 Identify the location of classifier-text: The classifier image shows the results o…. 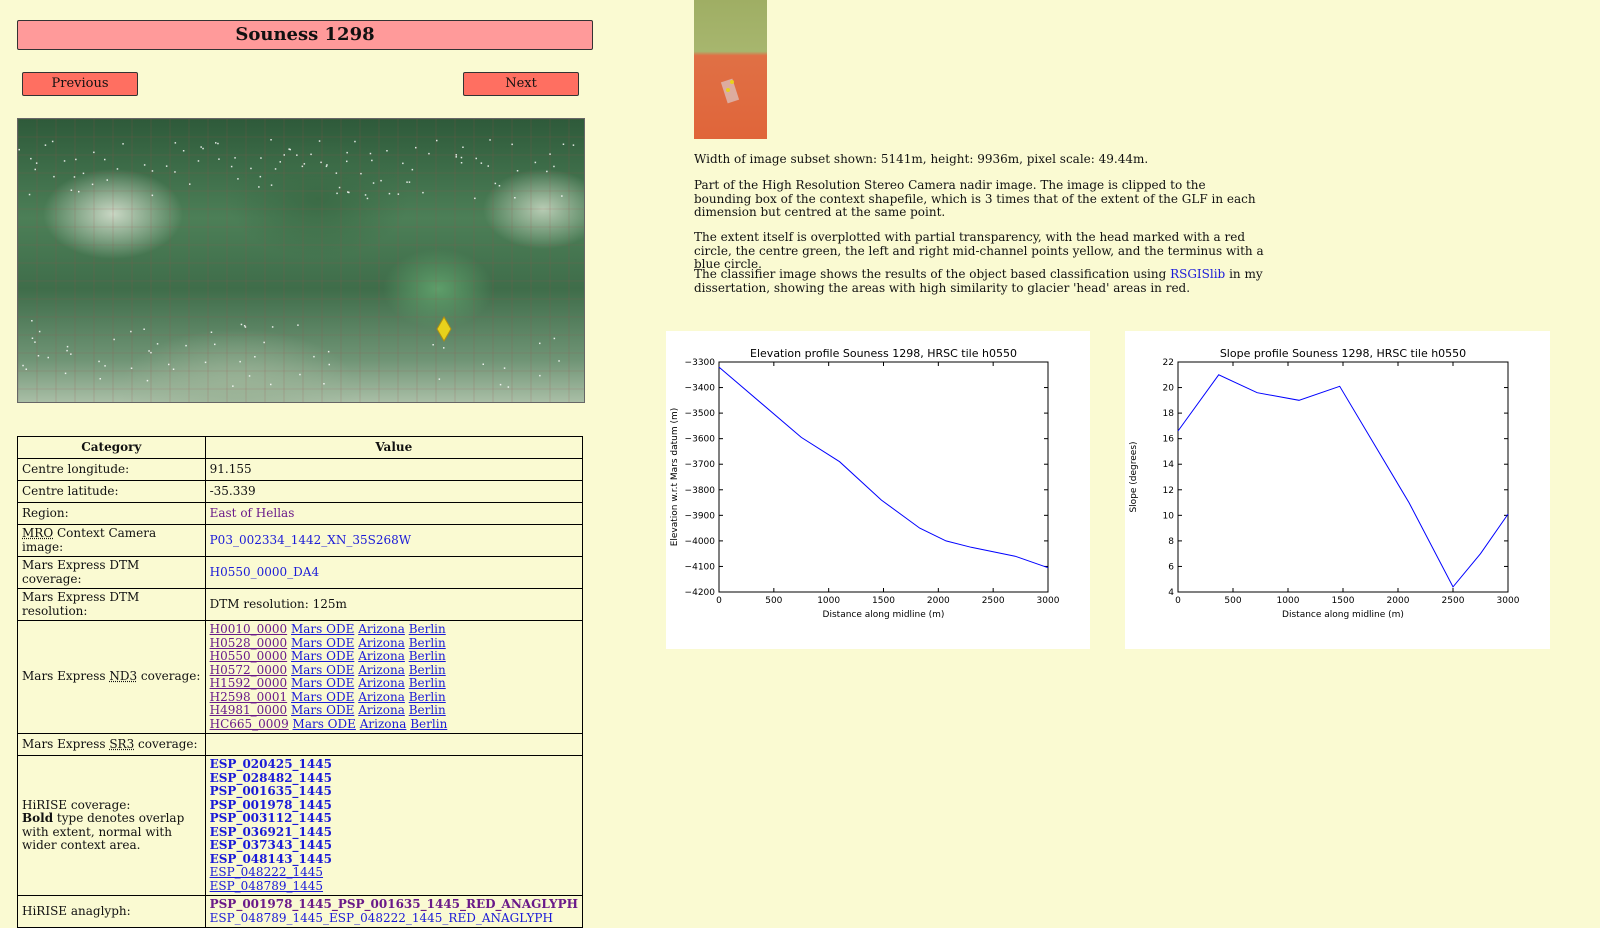
(932, 274).